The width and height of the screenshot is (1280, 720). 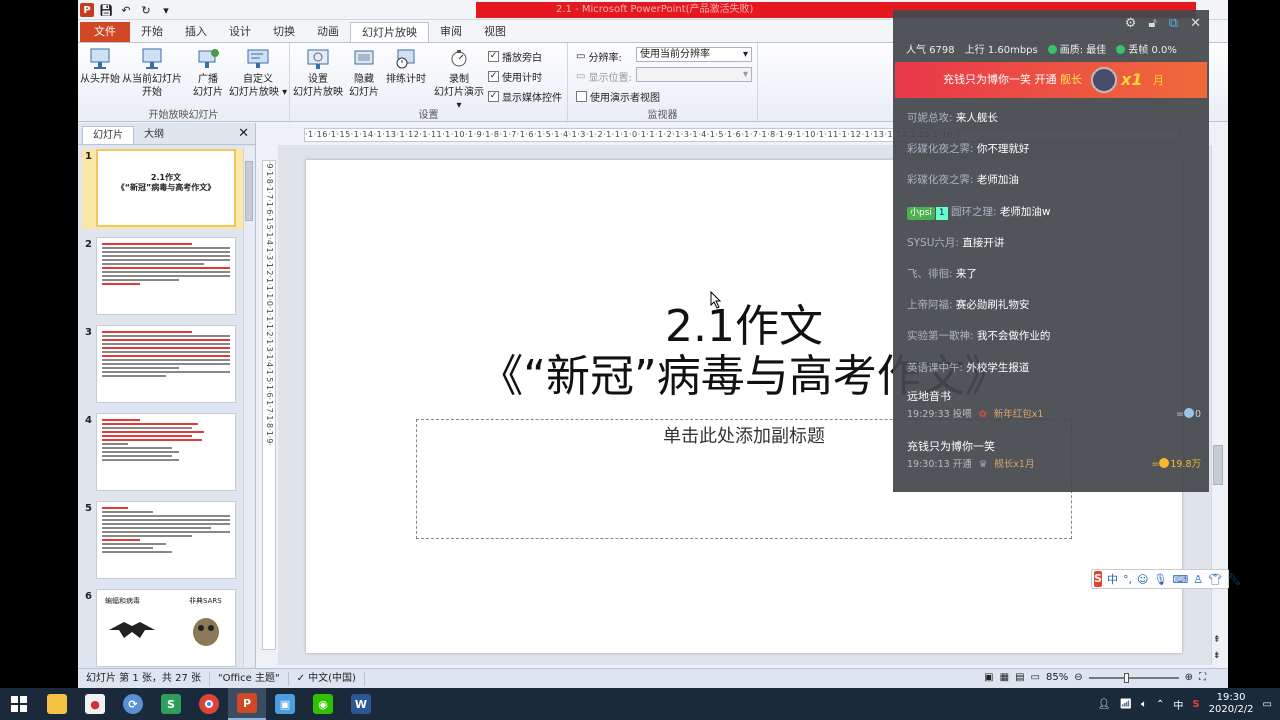 I want to click on tab-view: 视图, so click(x=495, y=32).